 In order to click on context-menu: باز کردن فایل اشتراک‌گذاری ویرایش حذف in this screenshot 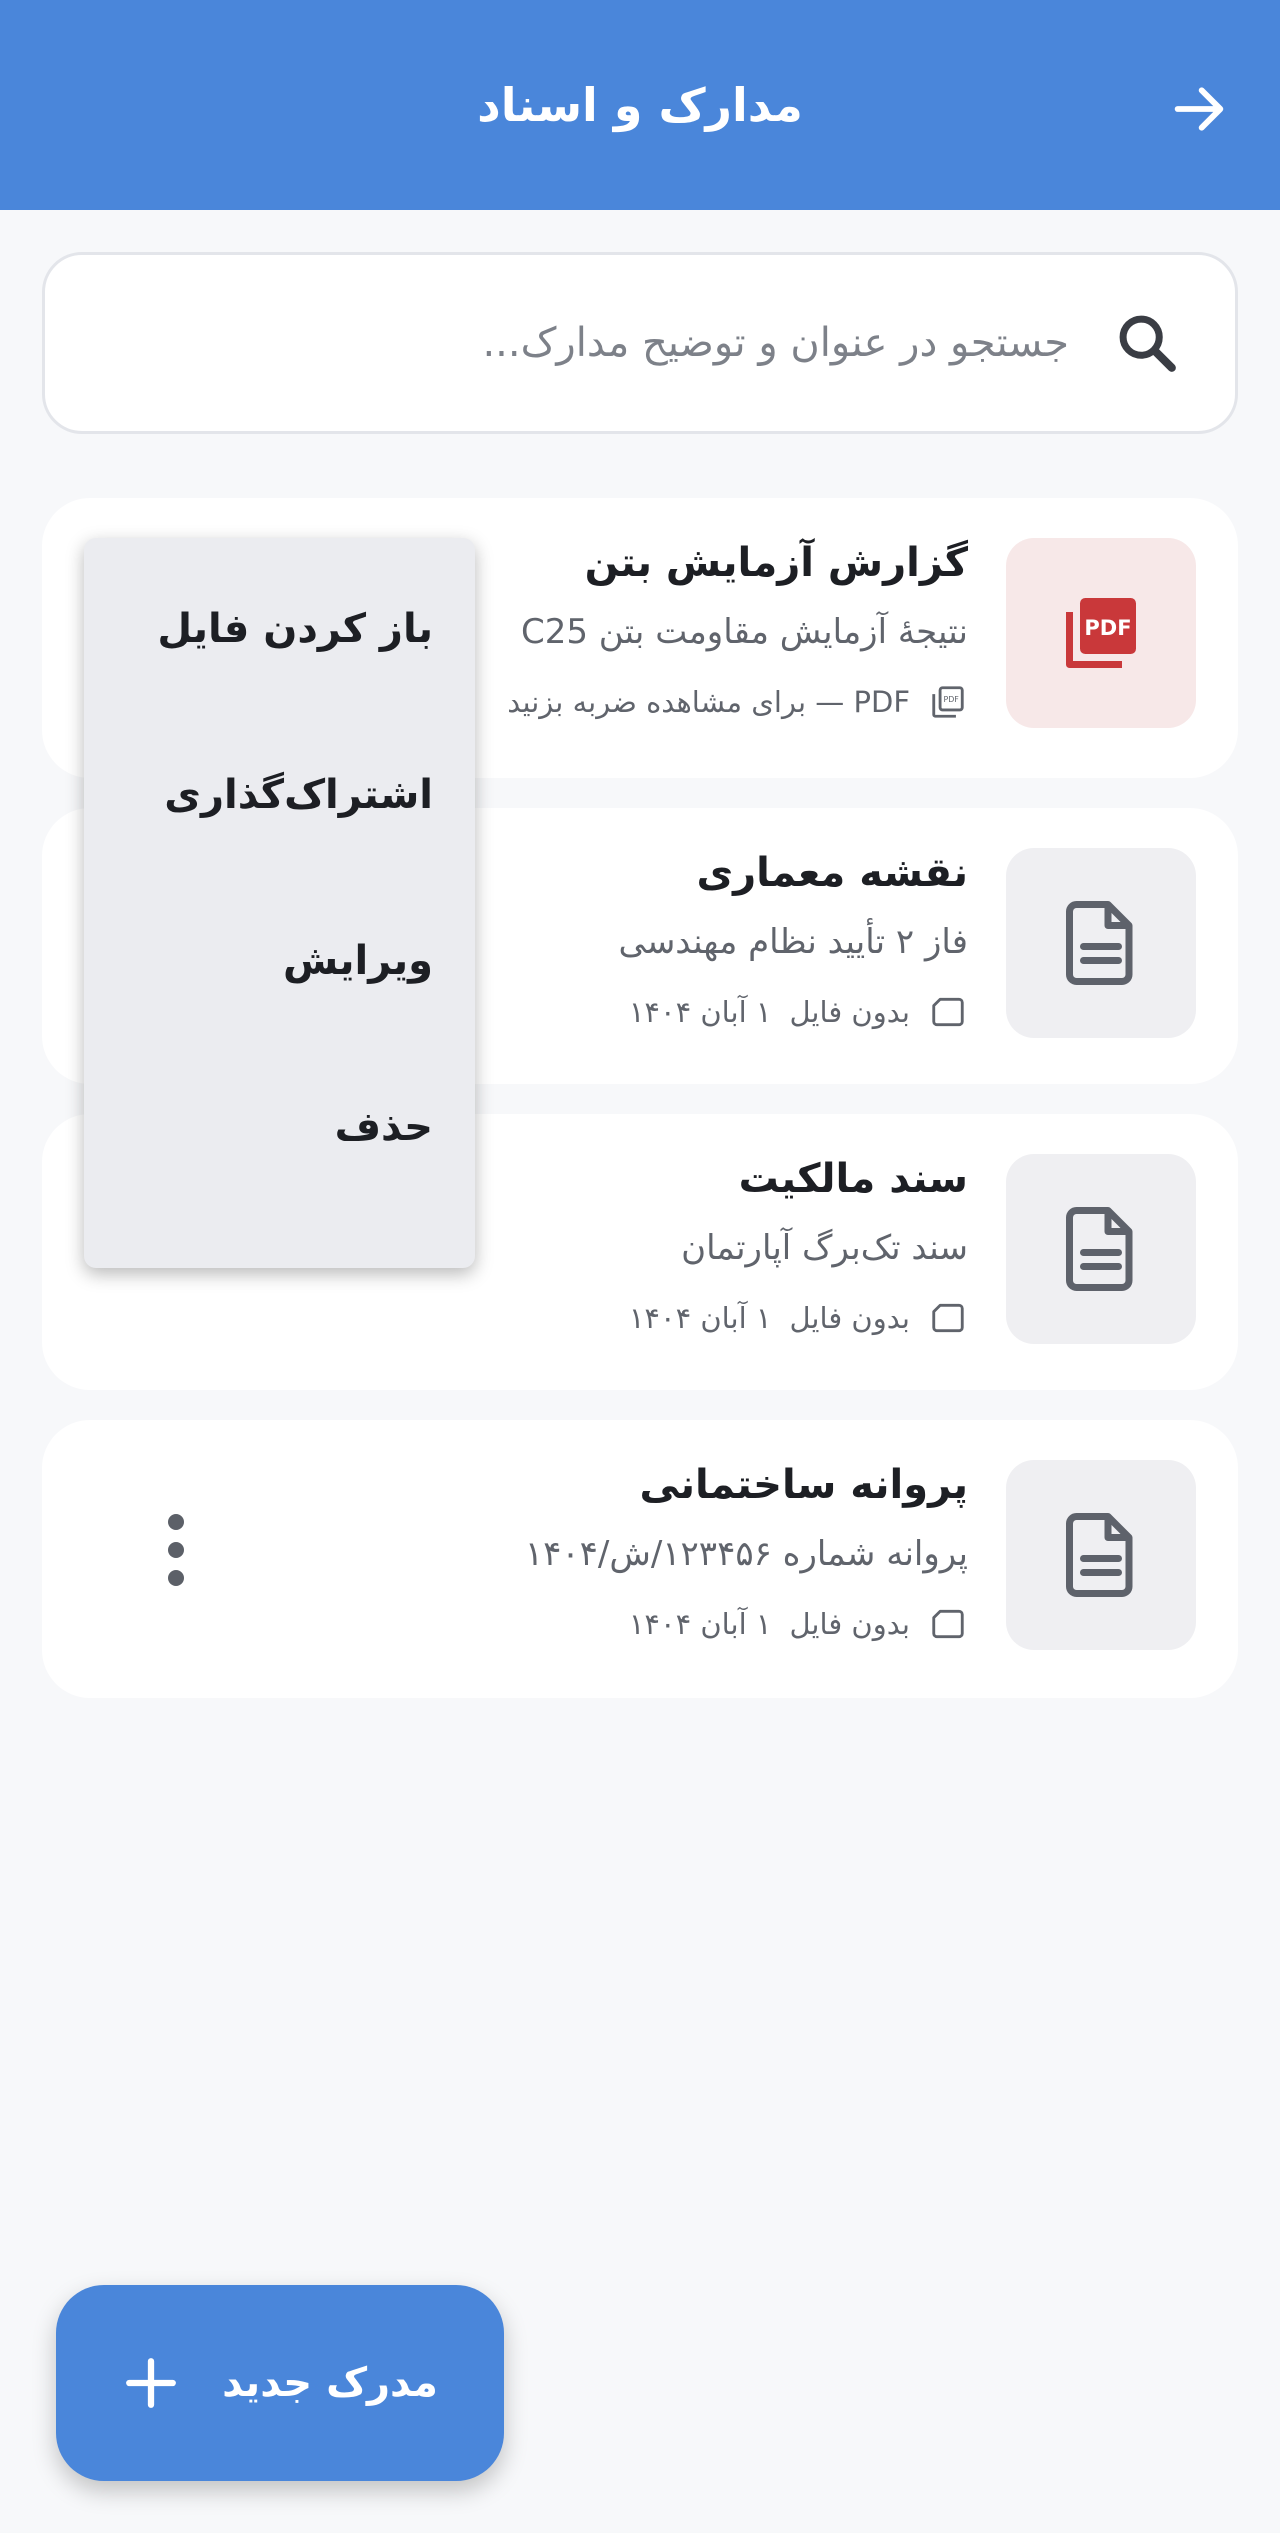, I will do `click(279, 903)`.